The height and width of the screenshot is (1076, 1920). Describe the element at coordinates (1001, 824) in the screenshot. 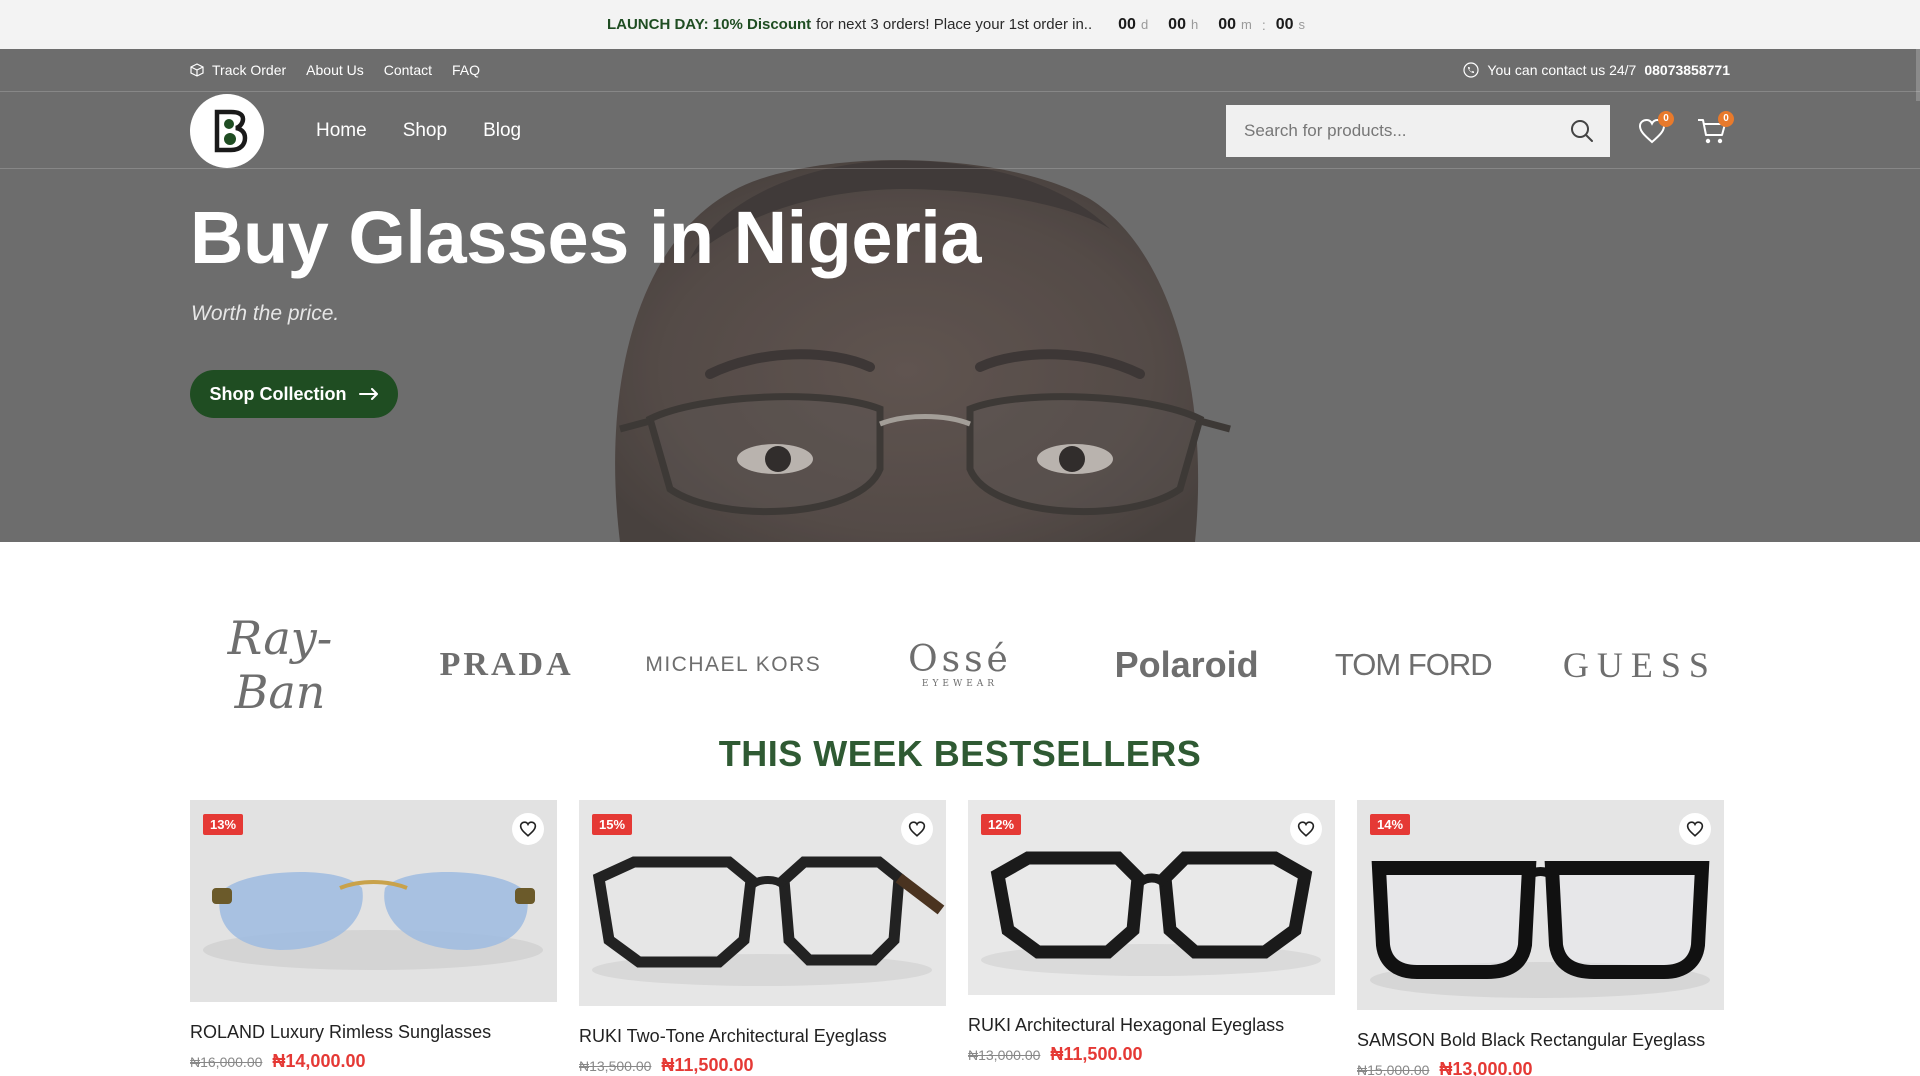

I see `discount-badge: 12%` at that location.